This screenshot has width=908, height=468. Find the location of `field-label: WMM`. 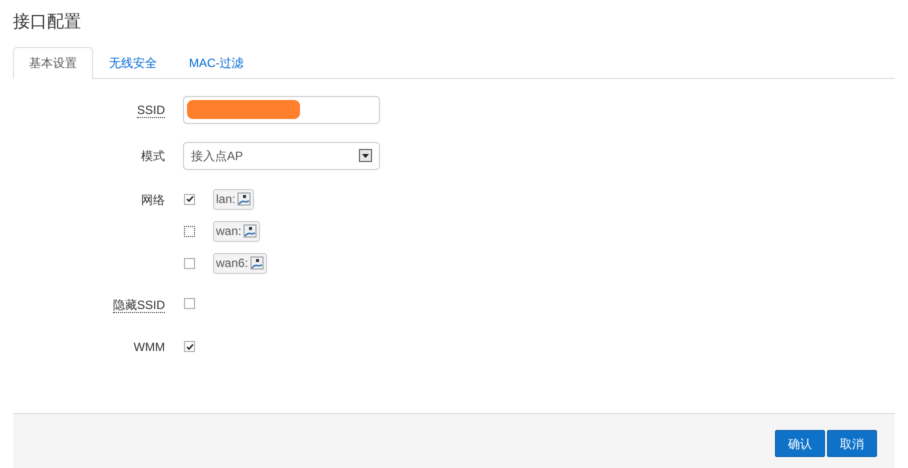

field-label: WMM is located at coordinates (149, 347).